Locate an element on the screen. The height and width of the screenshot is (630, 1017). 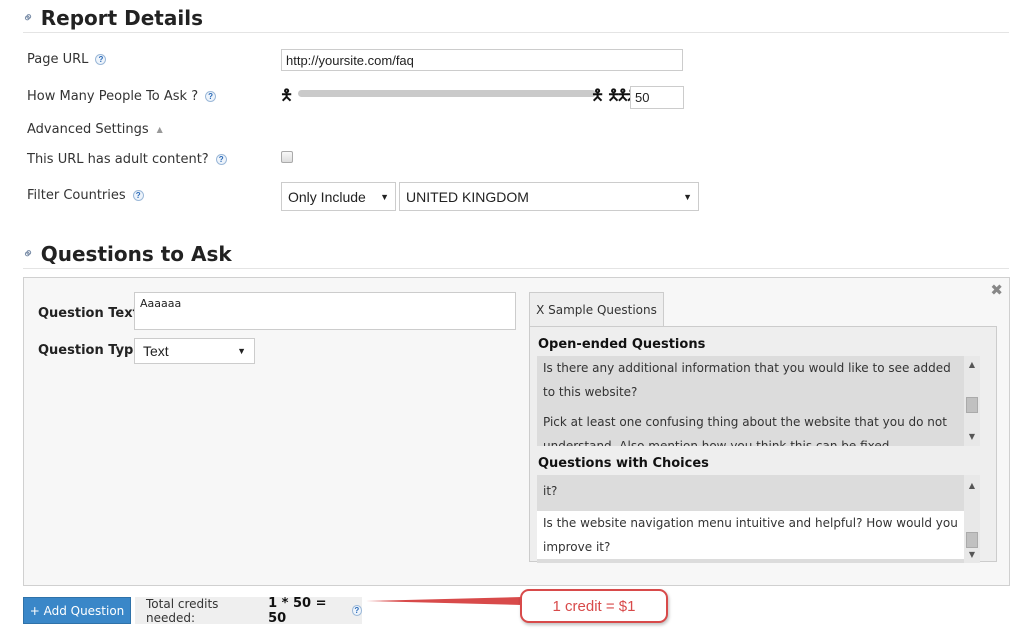
callout-pointer is located at coordinates (444, 601).